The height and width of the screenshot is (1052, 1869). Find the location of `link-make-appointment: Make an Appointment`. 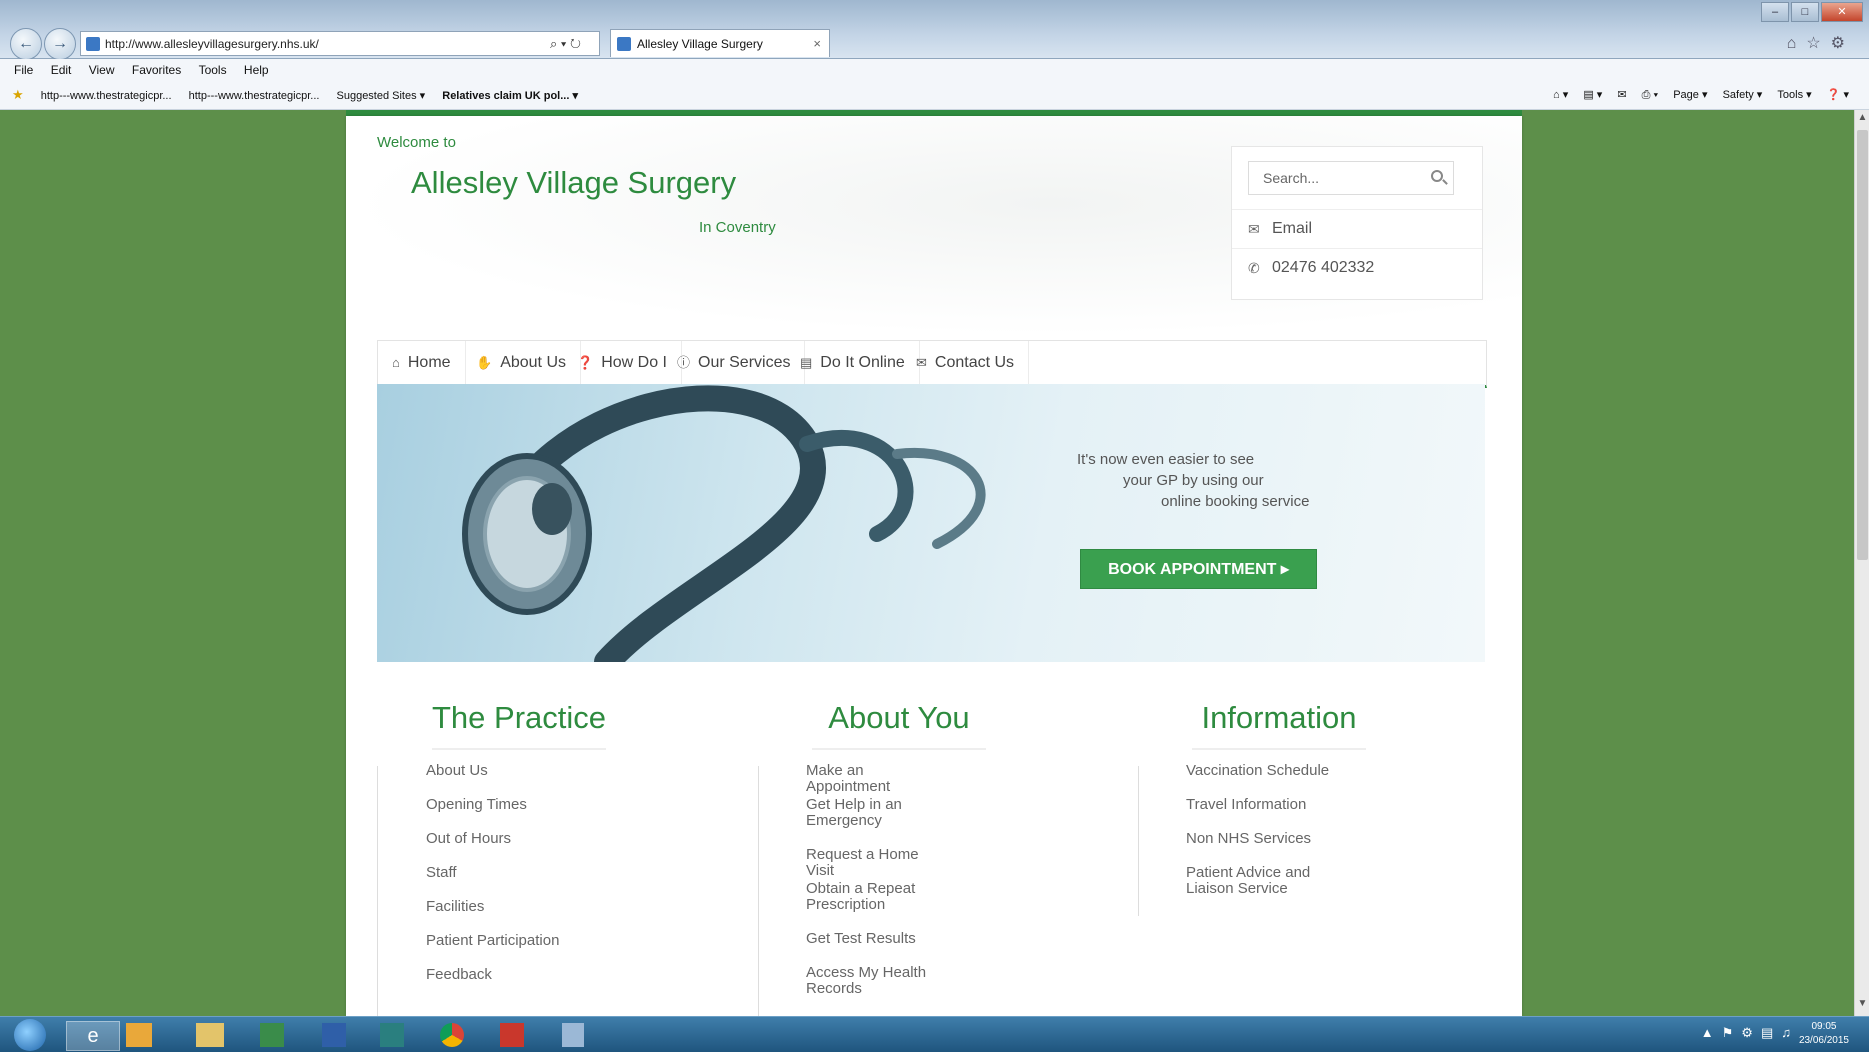

link-make-appointment: Make an Appointment is located at coordinates (876, 780).